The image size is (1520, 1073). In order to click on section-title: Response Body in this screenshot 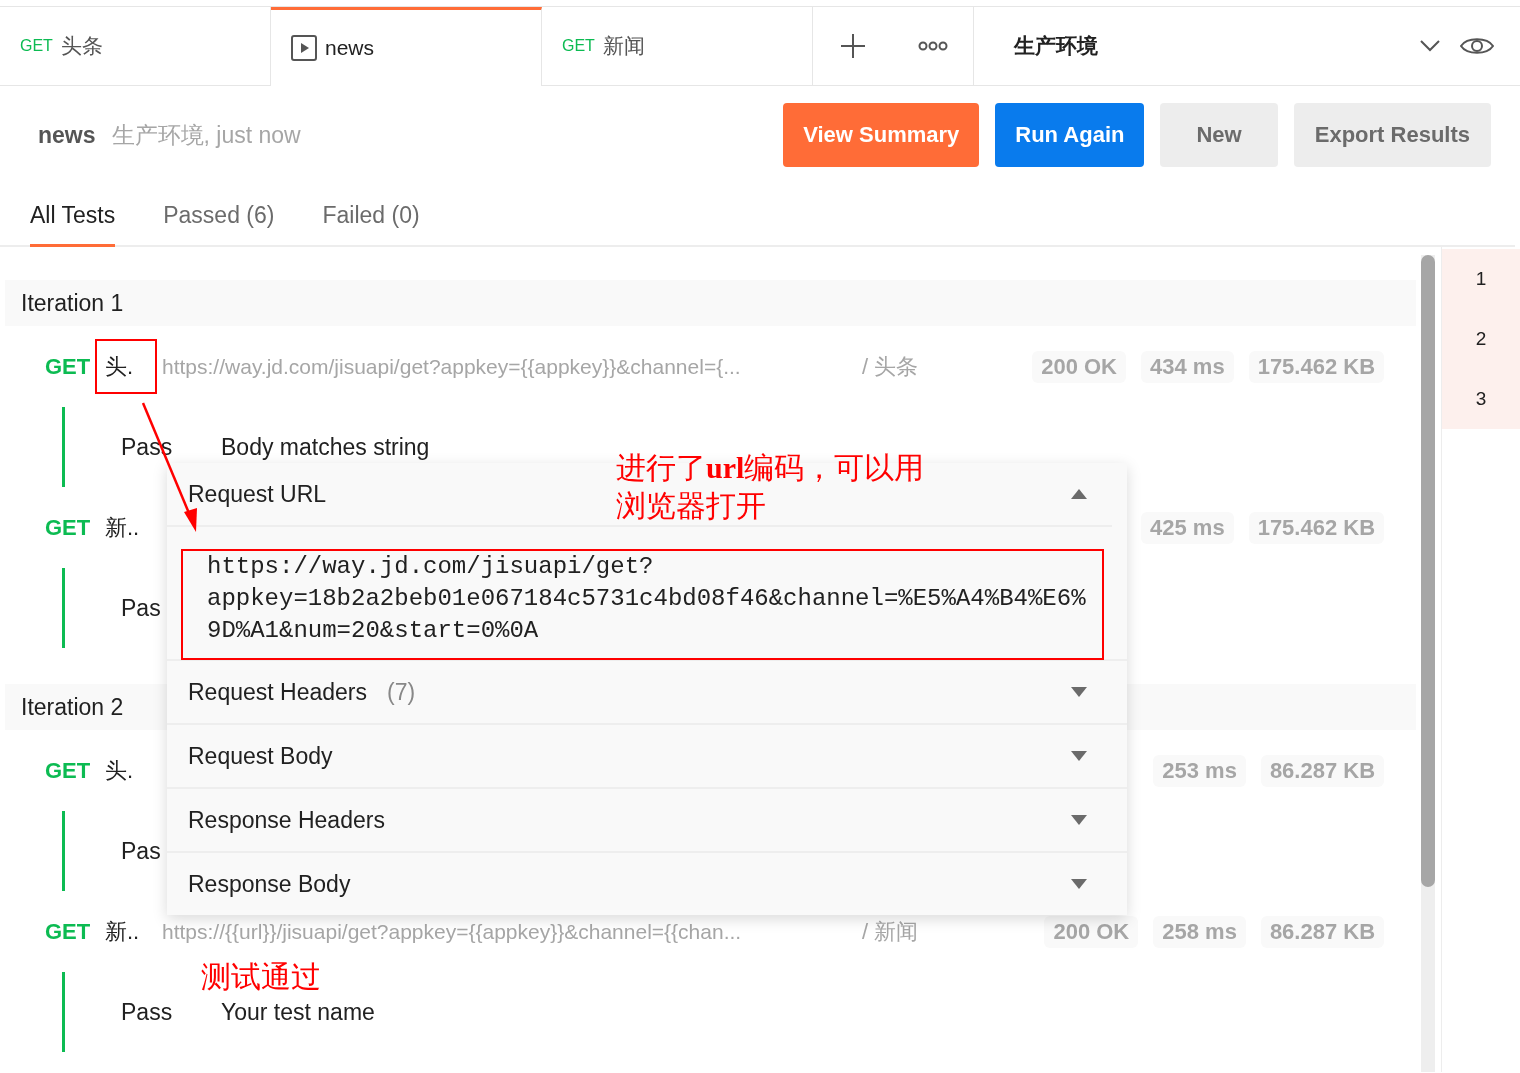, I will do `click(269, 883)`.